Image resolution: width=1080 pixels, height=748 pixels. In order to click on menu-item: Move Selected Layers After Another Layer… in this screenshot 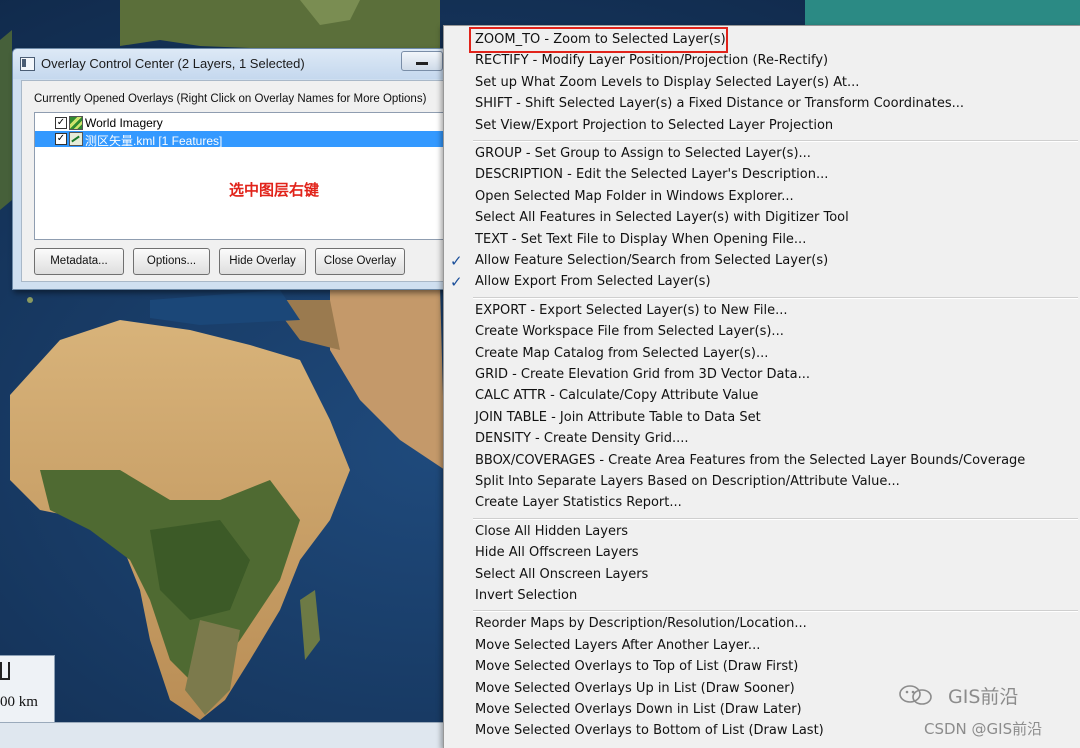, I will do `click(617, 646)`.